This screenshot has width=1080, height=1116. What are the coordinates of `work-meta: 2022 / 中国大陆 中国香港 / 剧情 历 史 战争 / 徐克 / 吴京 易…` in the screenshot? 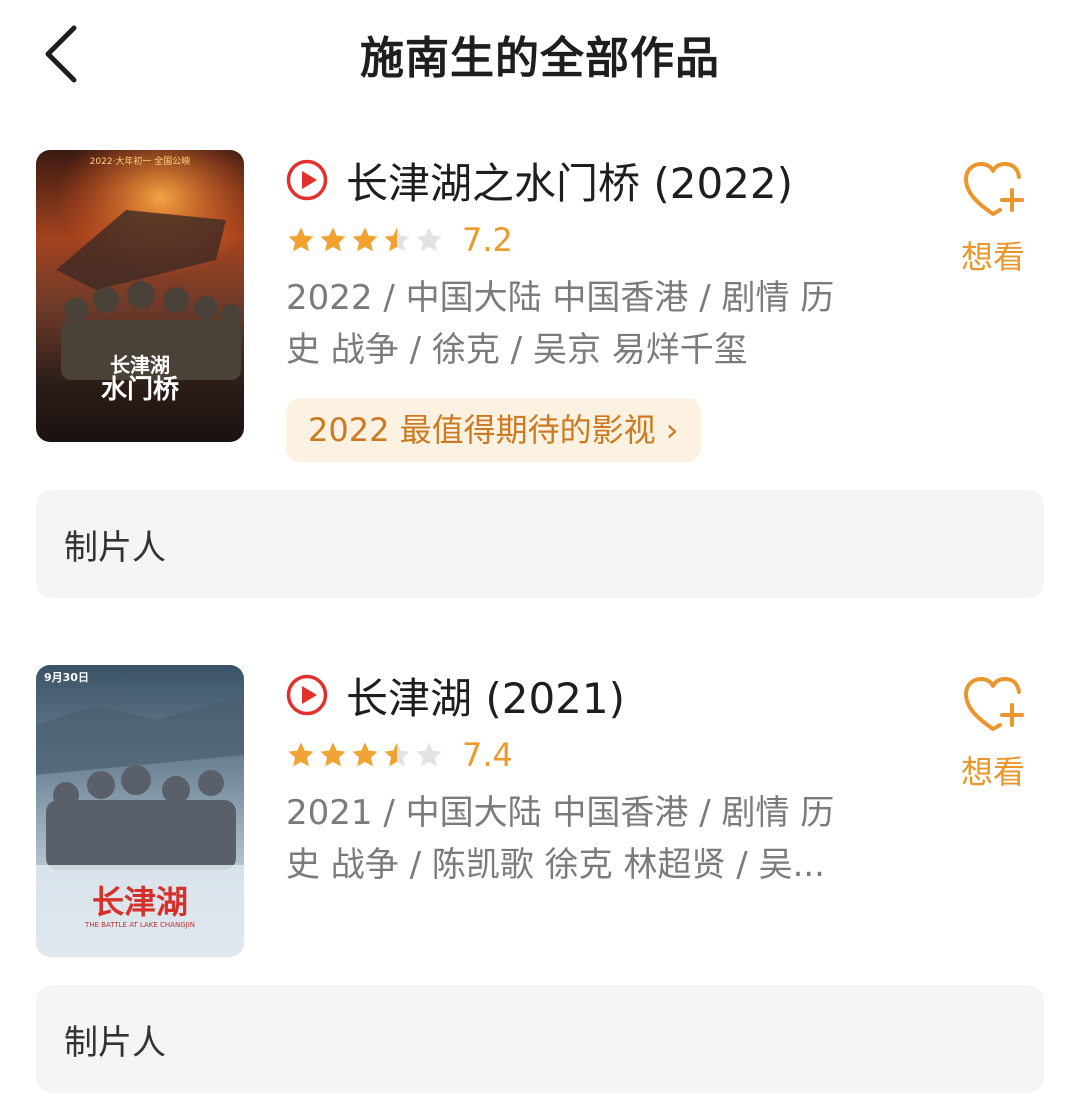 It's located at (586, 324).